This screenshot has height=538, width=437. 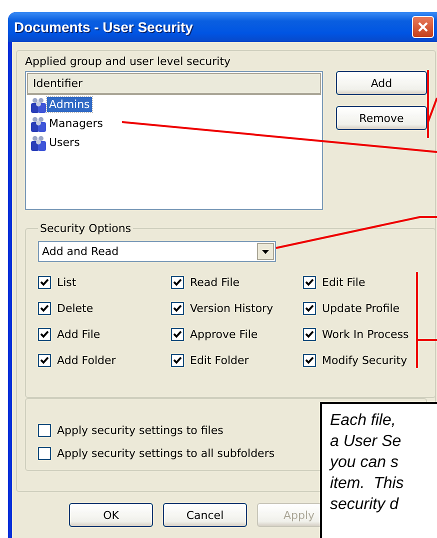 What do you see at coordinates (156, 453) in the screenshot?
I see `checkbox: Apply security settings to all subfolders` at bounding box center [156, 453].